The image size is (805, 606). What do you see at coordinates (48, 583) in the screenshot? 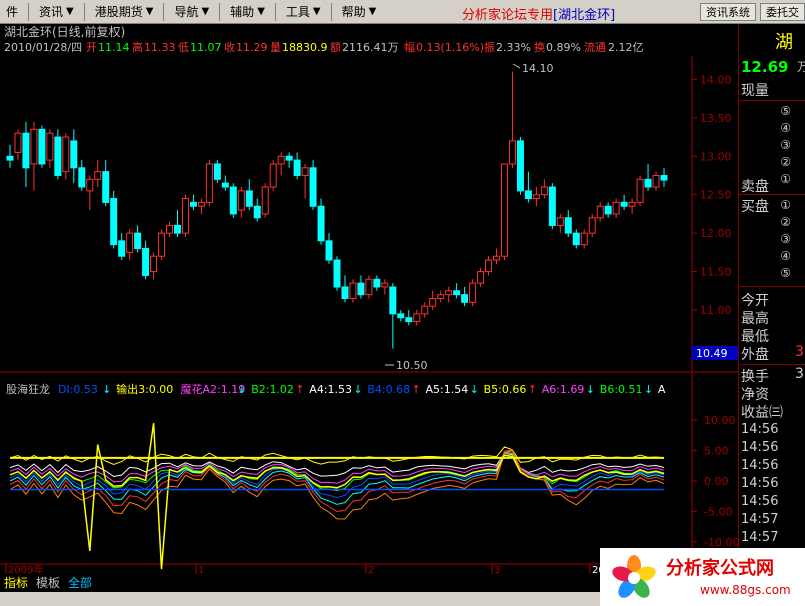
I see `tab-template: 模板` at bounding box center [48, 583].